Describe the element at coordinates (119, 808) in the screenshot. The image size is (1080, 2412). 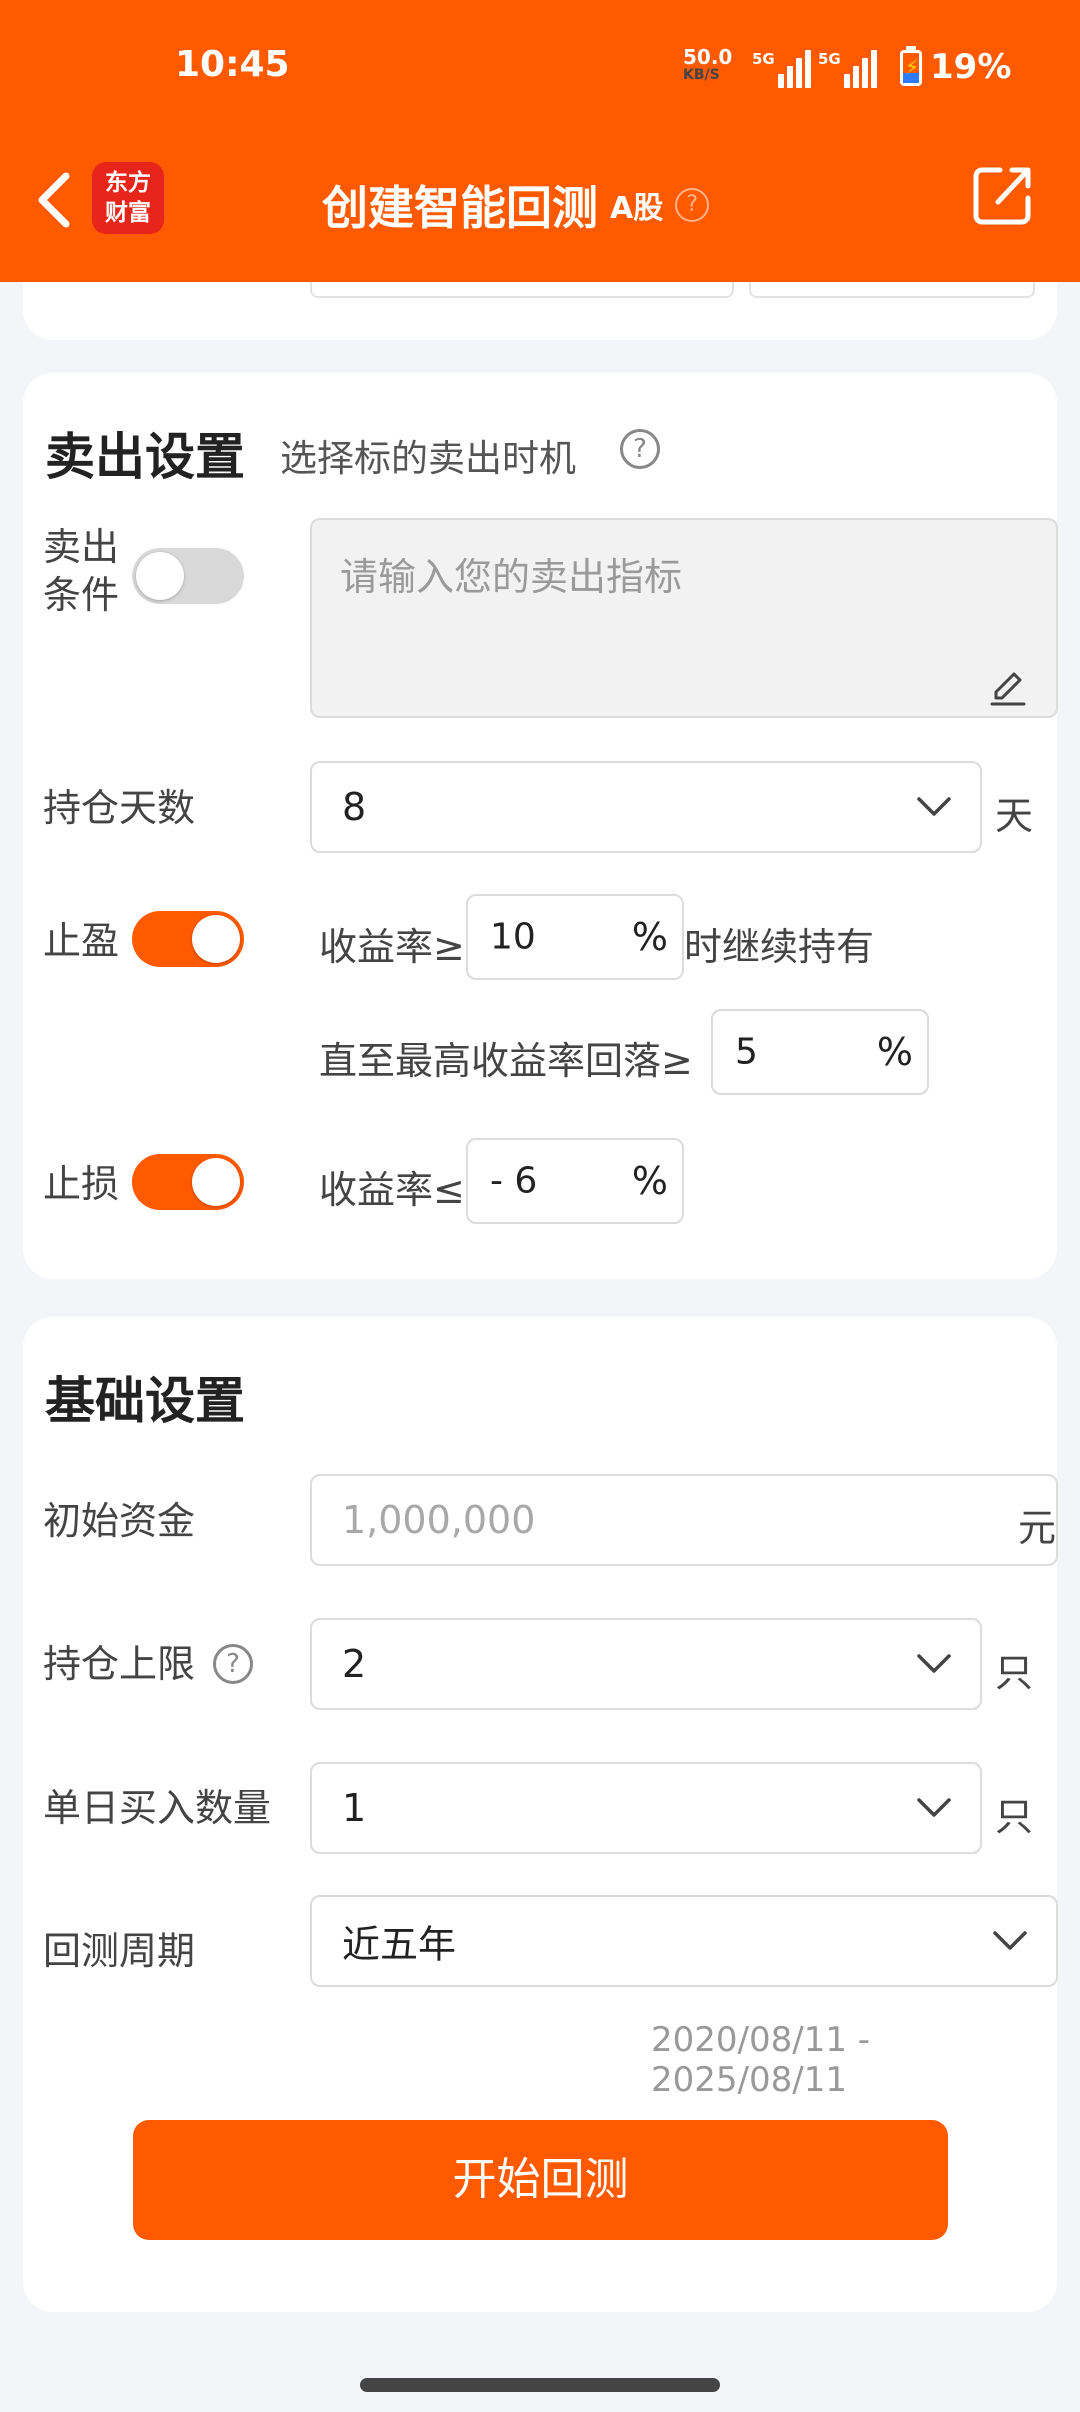
I see `hold-days-label: 持仓天数` at that location.